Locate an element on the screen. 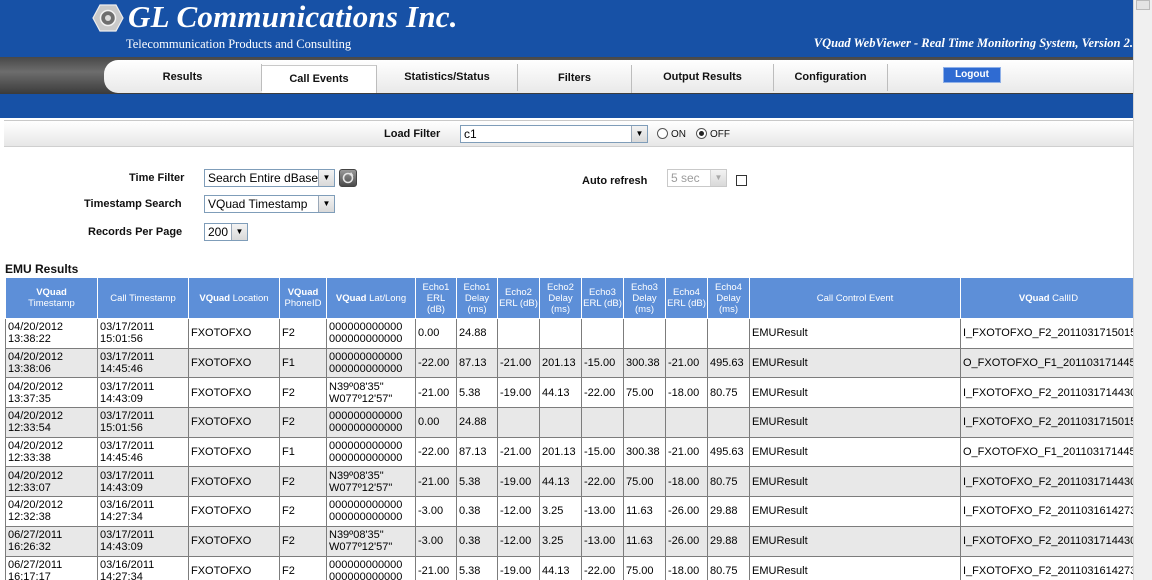  table-cell: FXOTOFXO is located at coordinates (234, 422).